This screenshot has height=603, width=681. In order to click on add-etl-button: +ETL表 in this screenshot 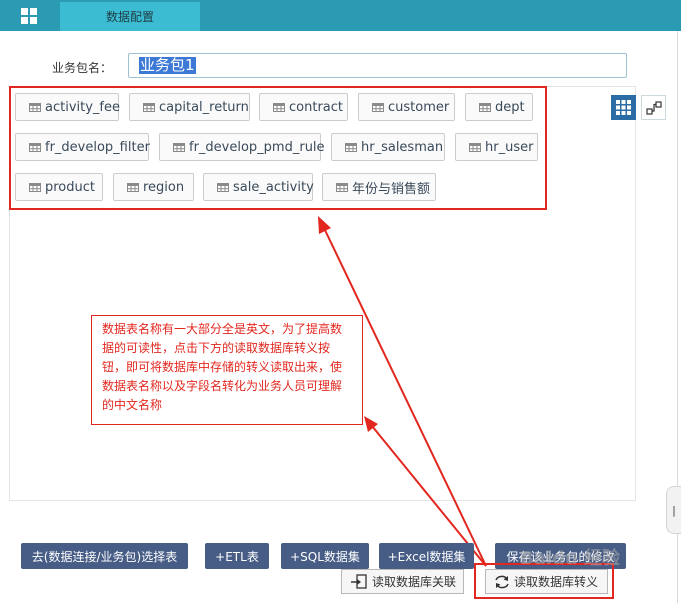, I will do `click(237, 556)`.